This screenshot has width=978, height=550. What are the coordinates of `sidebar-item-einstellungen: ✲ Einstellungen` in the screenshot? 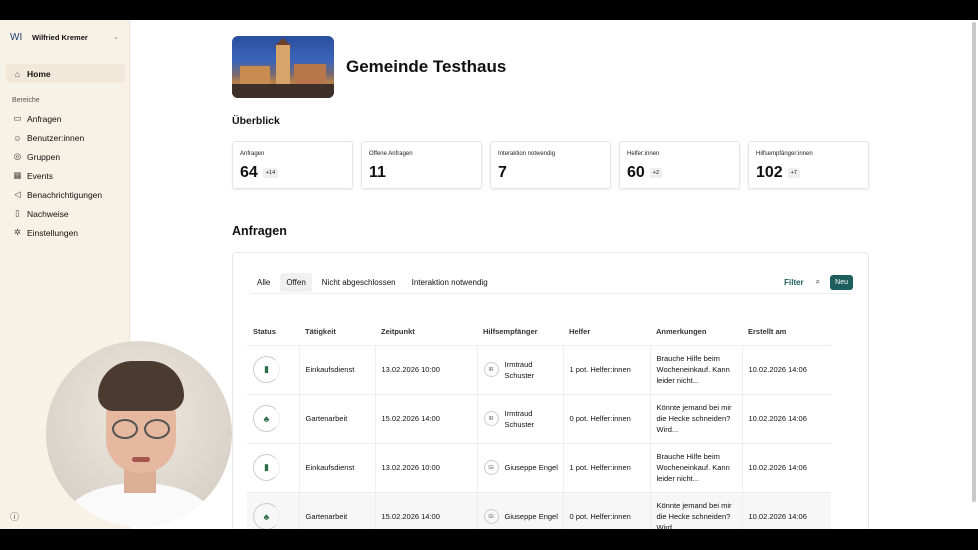 It's located at (65, 232).